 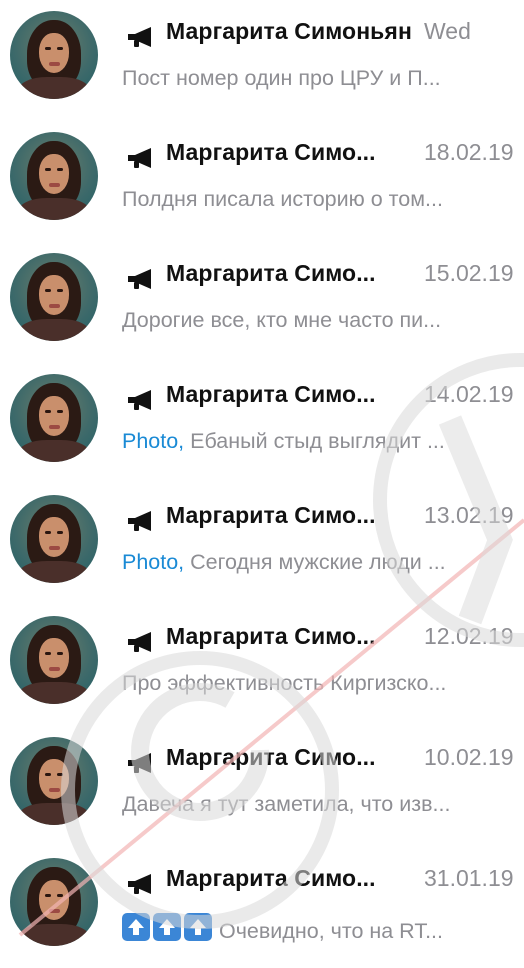 I want to click on chat-date: 31.01.19, so click(x=469, y=878).